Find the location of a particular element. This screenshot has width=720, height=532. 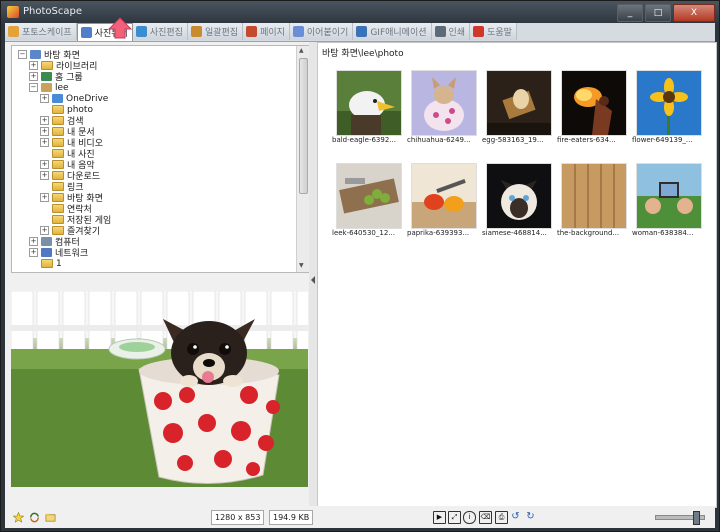

rotate-left-icon: ↺ is located at coordinates (515, 516).